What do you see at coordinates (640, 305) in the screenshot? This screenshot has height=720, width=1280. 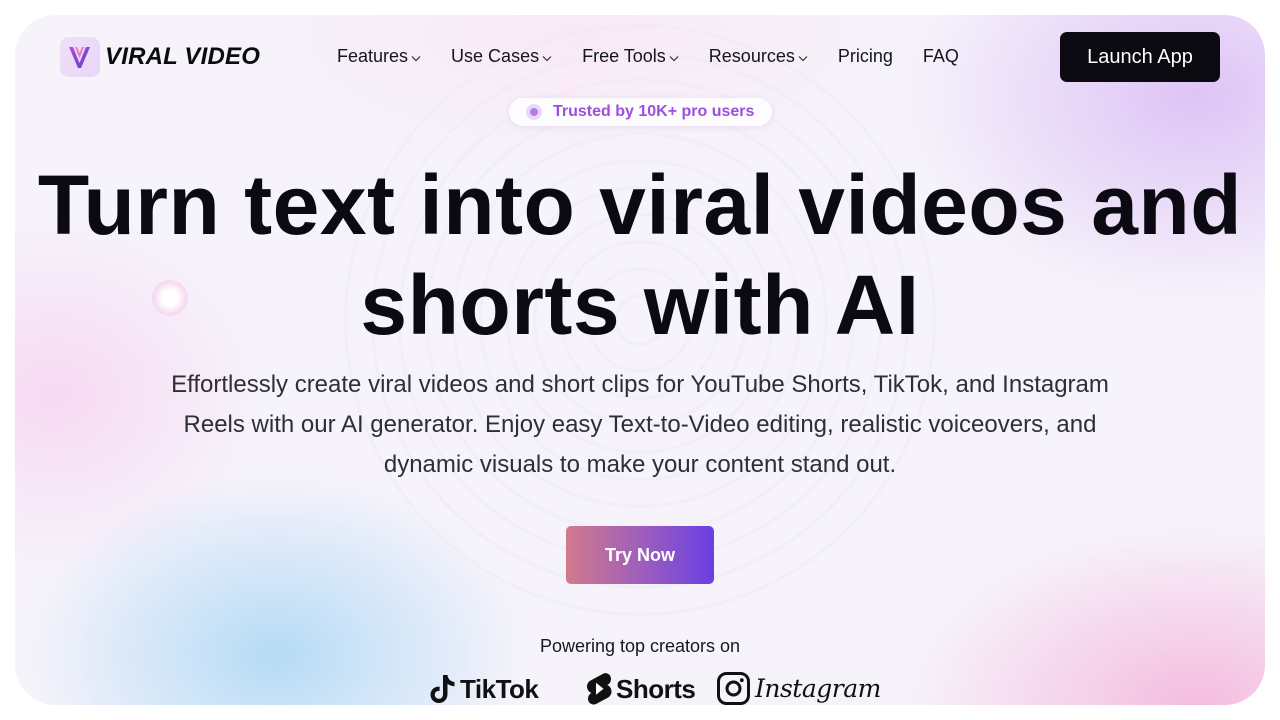 I see `hero-headline-line-2: shorts with AI` at bounding box center [640, 305].